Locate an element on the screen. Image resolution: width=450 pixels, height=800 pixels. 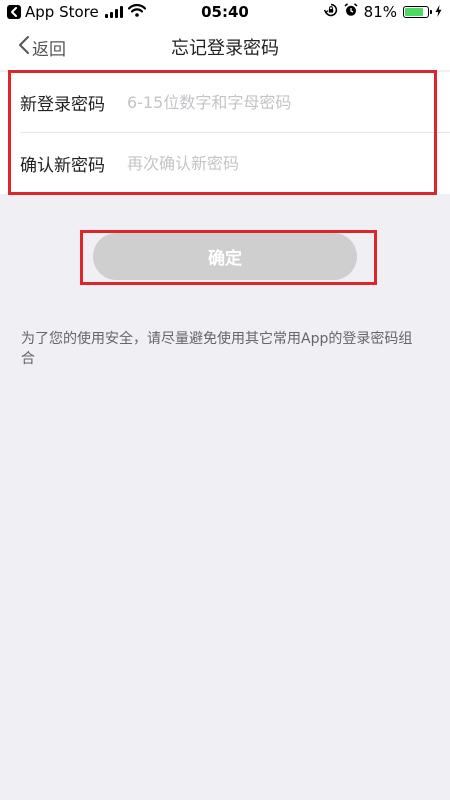
battery-percentage: 81% is located at coordinates (380, 12).